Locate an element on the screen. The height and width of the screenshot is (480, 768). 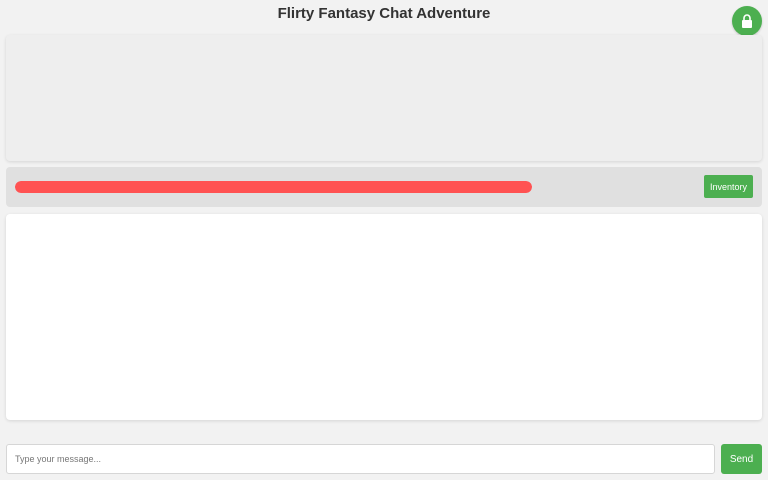
inventory-button: Inventory is located at coordinates (728, 186).